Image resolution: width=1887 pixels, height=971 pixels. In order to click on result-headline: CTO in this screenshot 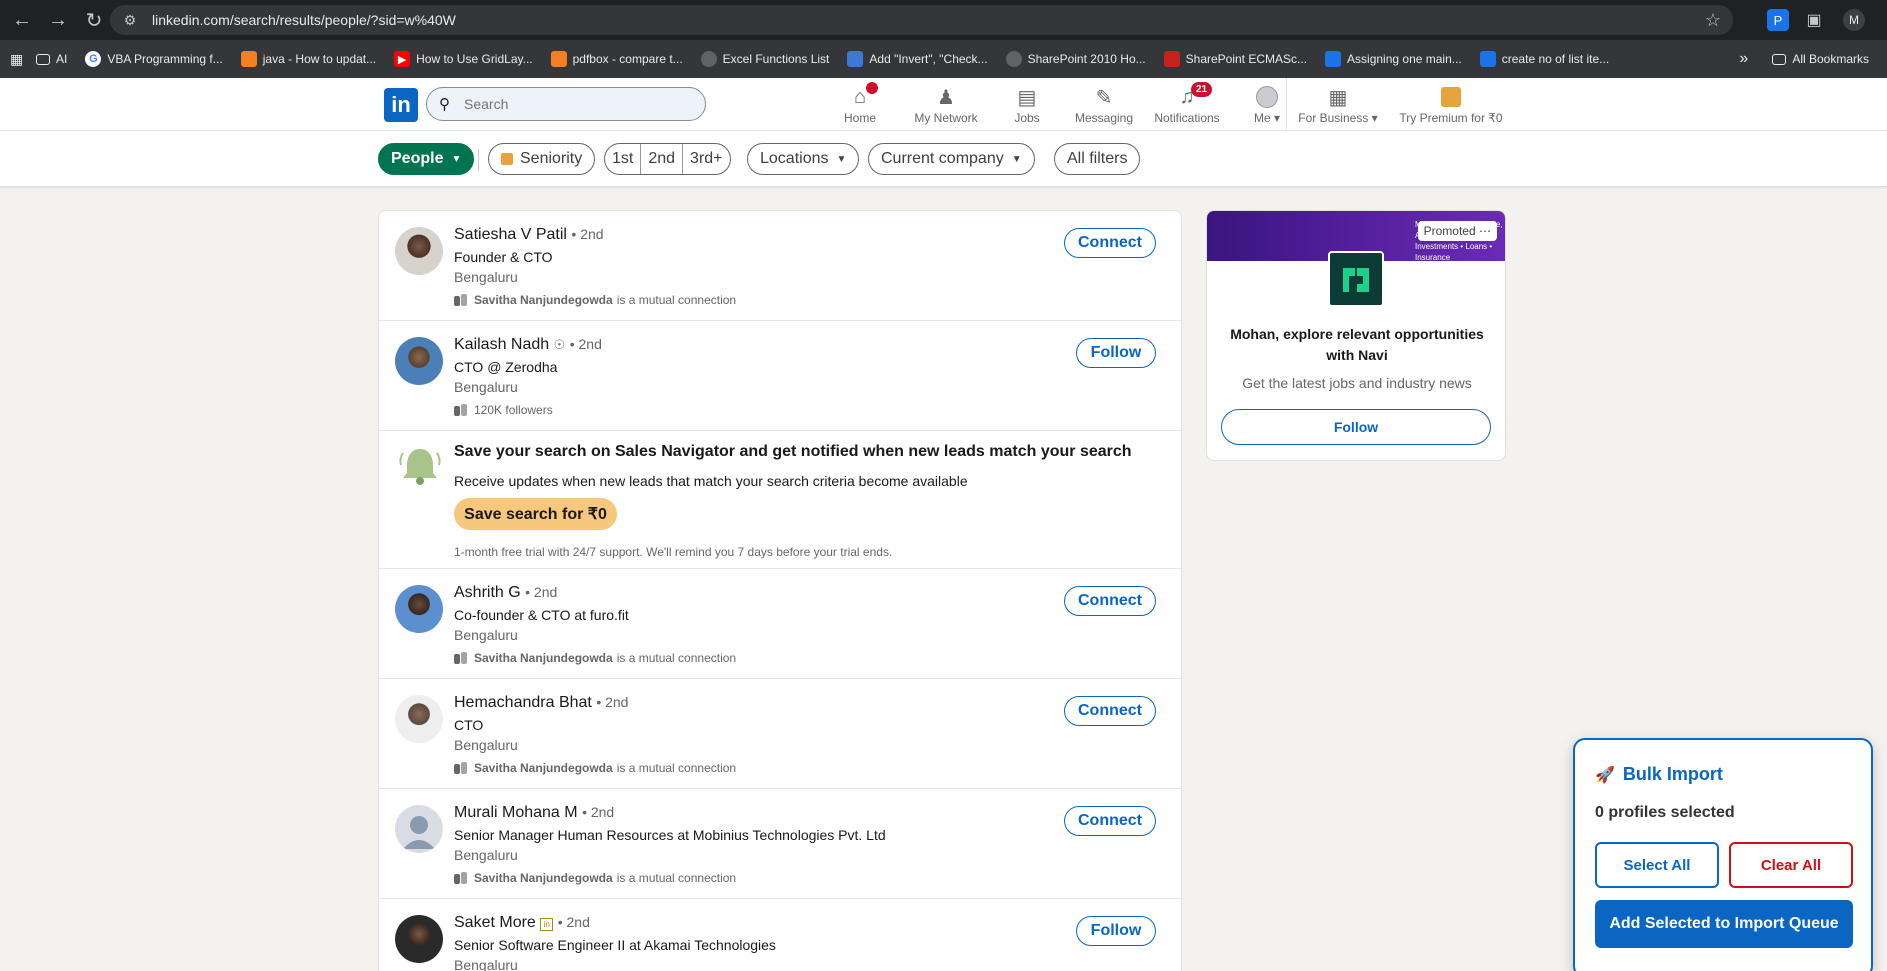, I will do `click(469, 725)`.